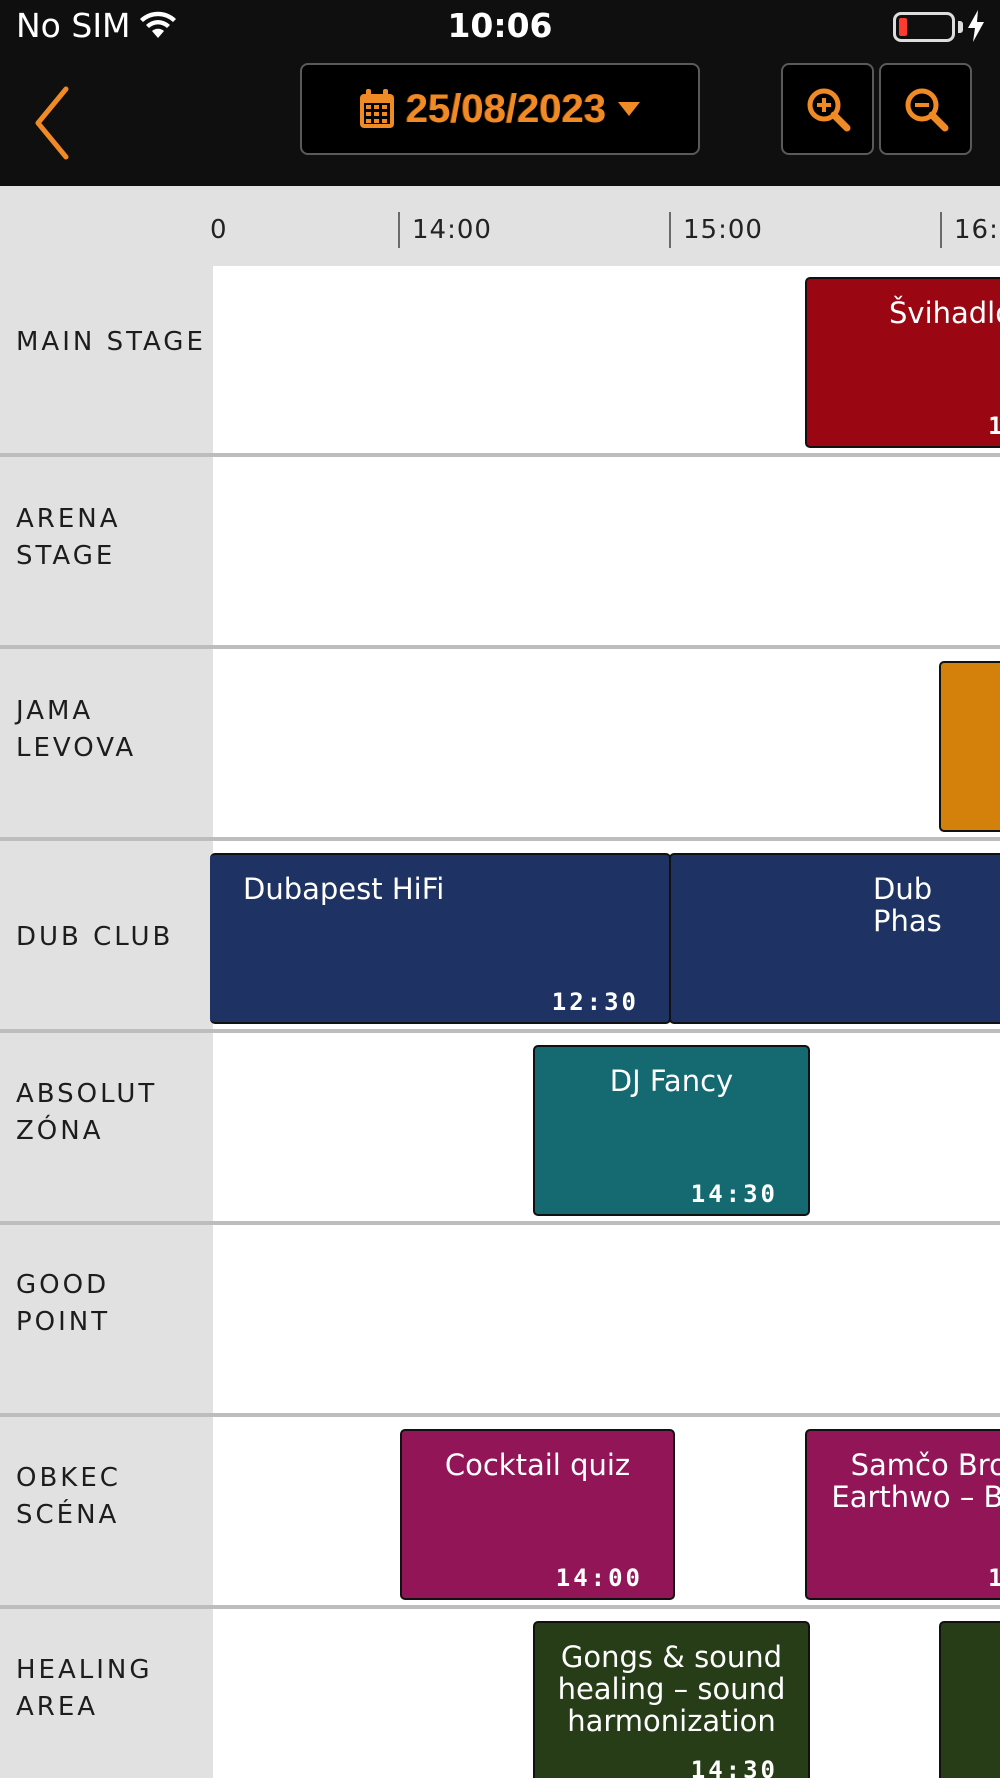 Image resolution: width=1000 pixels, height=1778 pixels. What do you see at coordinates (599, 1578) in the screenshot?
I see `event-time: 14:00` at bounding box center [599, 1578].